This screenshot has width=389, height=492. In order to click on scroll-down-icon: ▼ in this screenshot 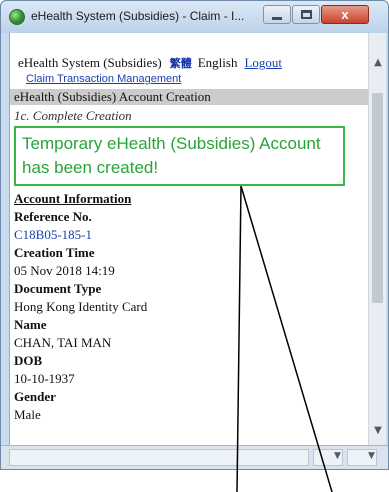, I will do `click(378, 430)`.